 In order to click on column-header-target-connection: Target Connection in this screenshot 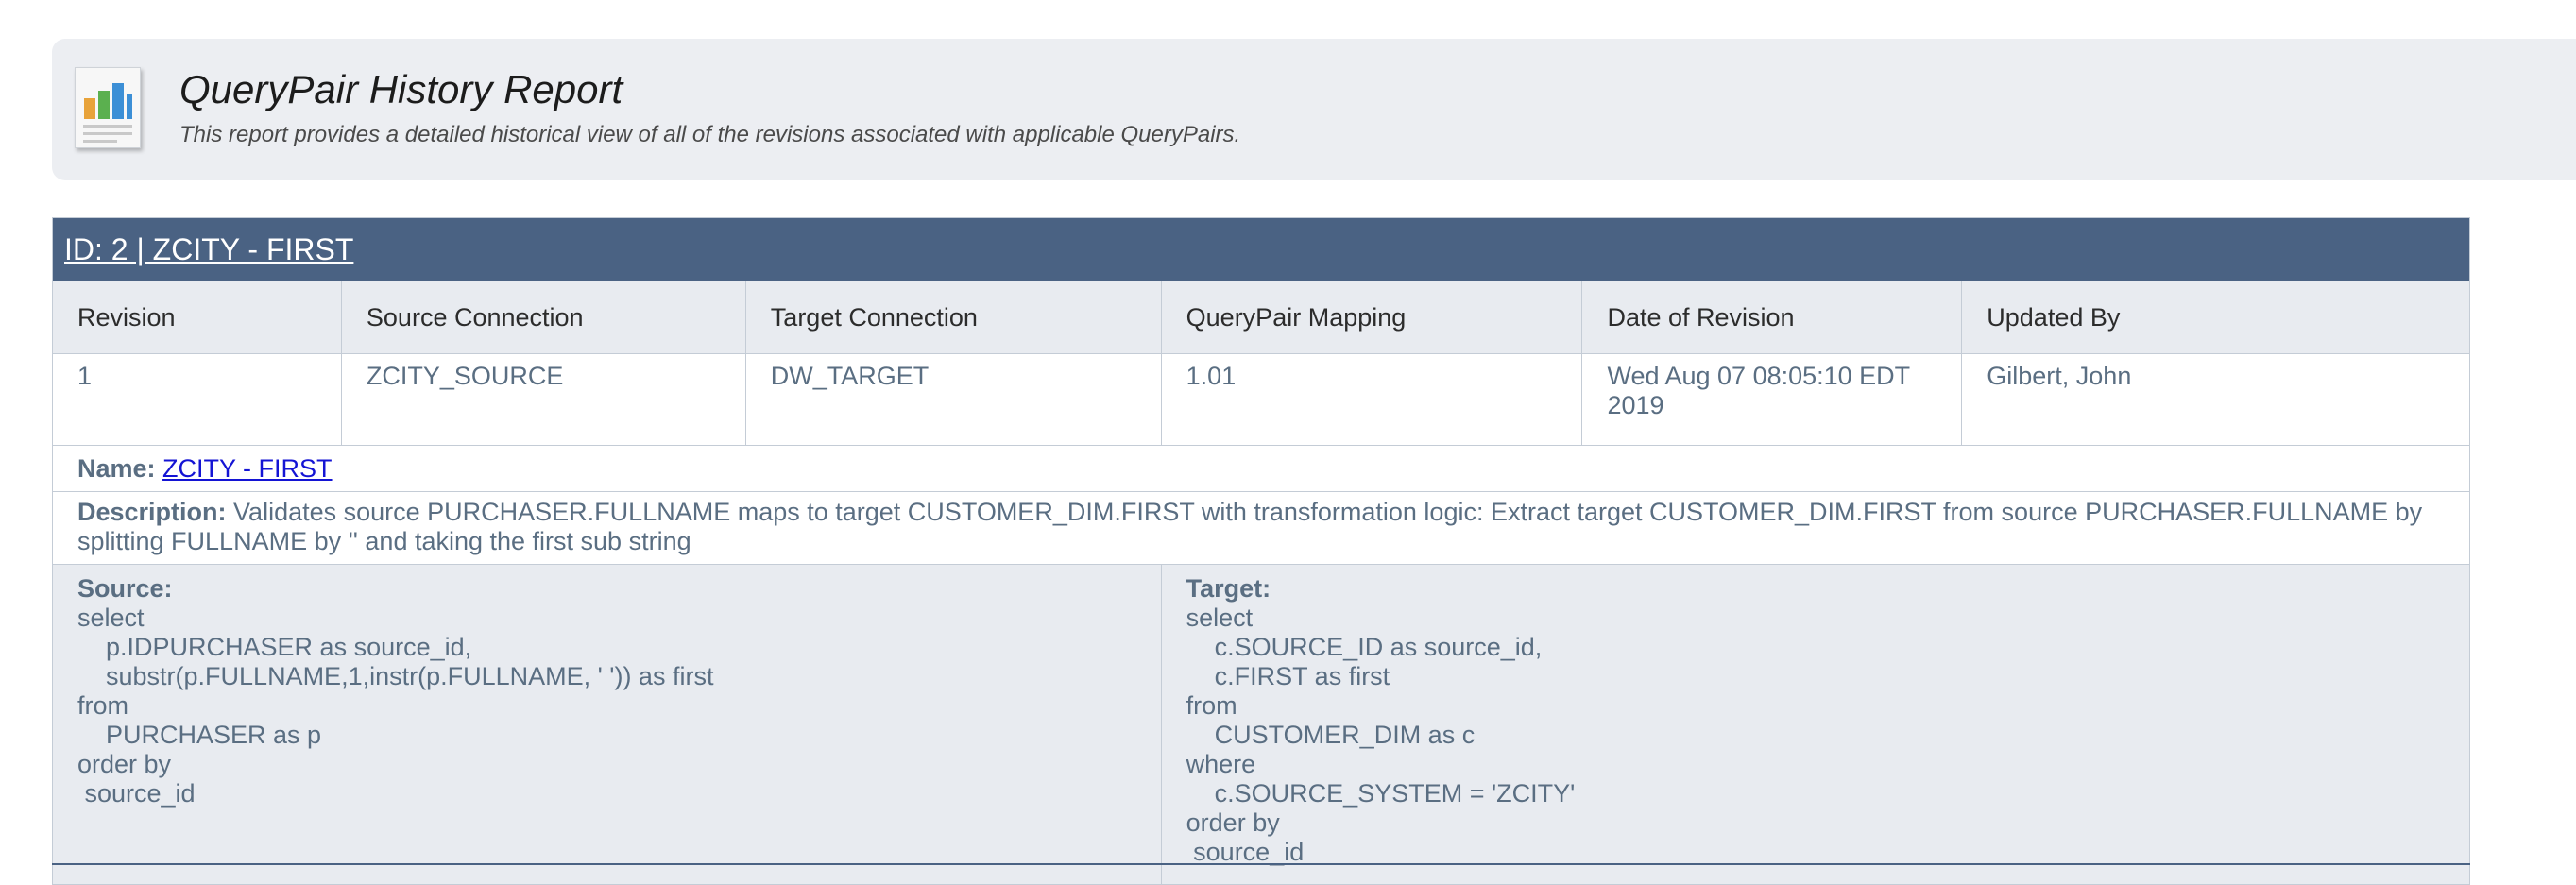, I will do `click(953, 317)`.